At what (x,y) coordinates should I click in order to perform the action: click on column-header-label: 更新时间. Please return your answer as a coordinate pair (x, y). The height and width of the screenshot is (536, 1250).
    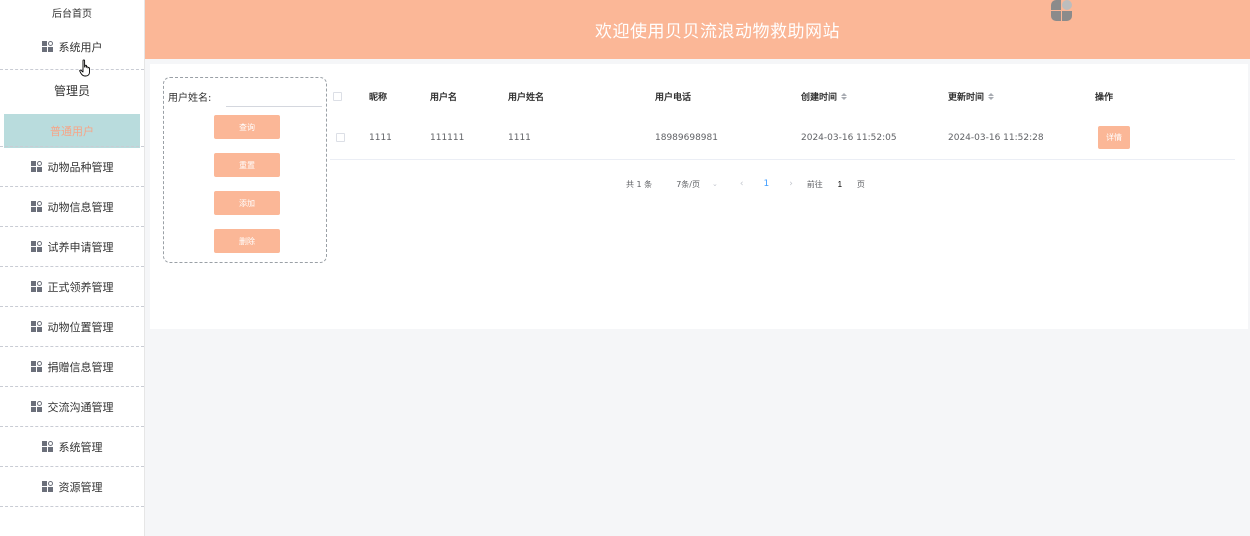
    Looking at the image, I should click on (966, 97).